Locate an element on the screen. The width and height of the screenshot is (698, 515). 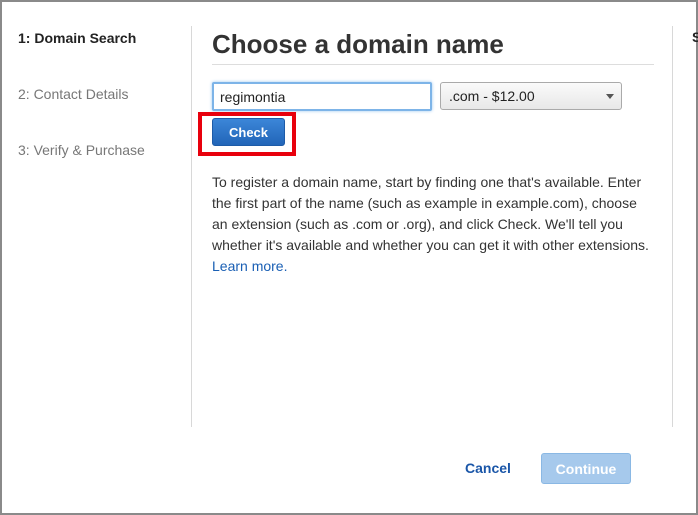
continue-button: Continue is located at coordinates (586, 468).